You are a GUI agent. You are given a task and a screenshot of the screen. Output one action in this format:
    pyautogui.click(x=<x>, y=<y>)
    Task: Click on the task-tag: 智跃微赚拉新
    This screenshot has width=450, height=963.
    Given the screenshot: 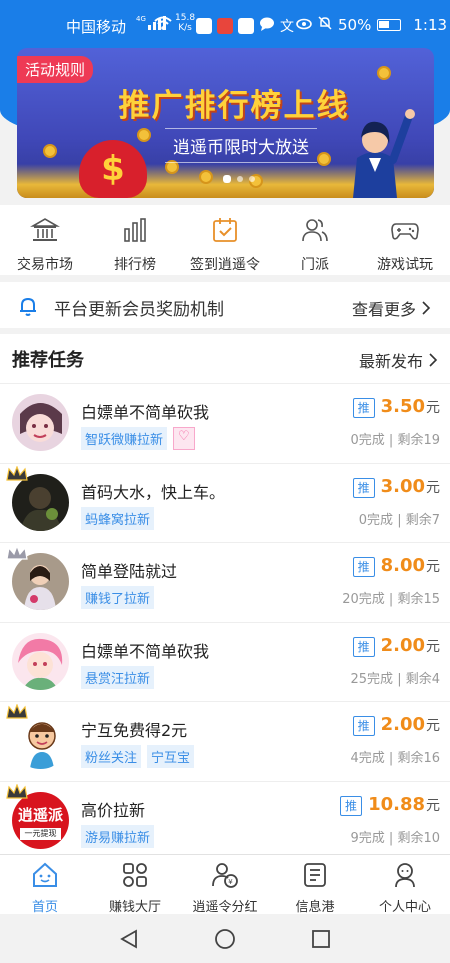 What is the action you would take?
    pyautogui.click(x=124, y=438)
    